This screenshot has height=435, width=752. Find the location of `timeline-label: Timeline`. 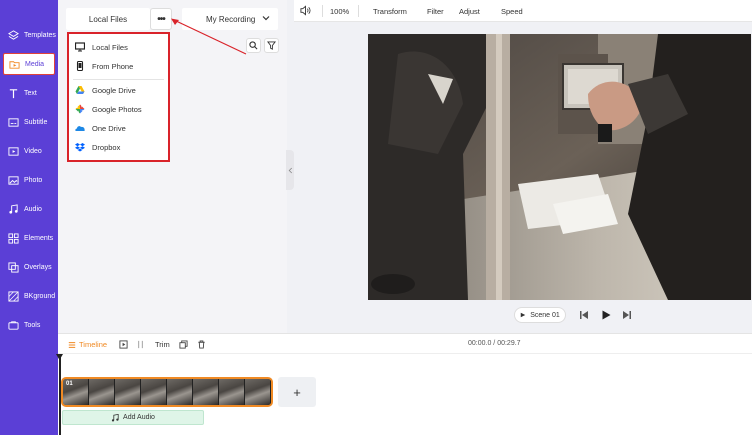

timeline-label: Timeline is located at coordinates (93, 344).